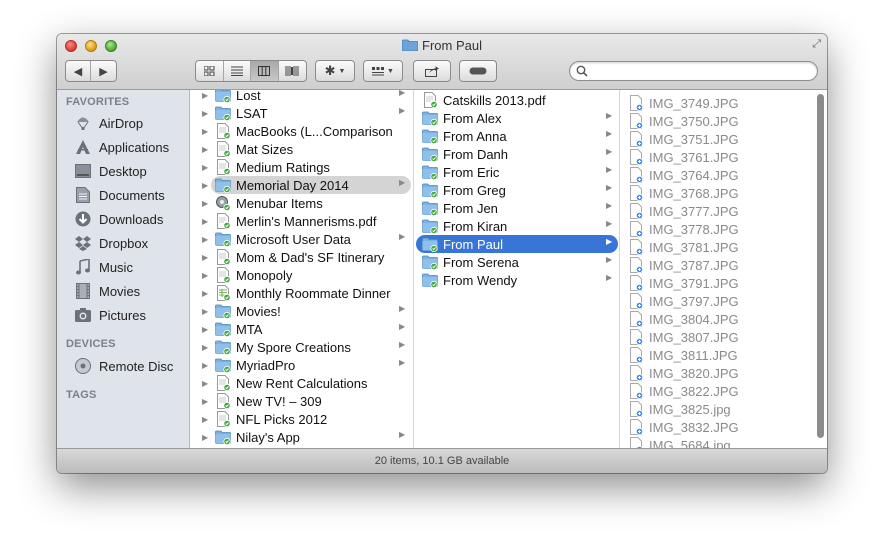 Image resolution: width=884 pixels, height=552 pixels. I want to click on list-item-img-3804-jpg: IMG_3804.JPG, so click(717, 319).